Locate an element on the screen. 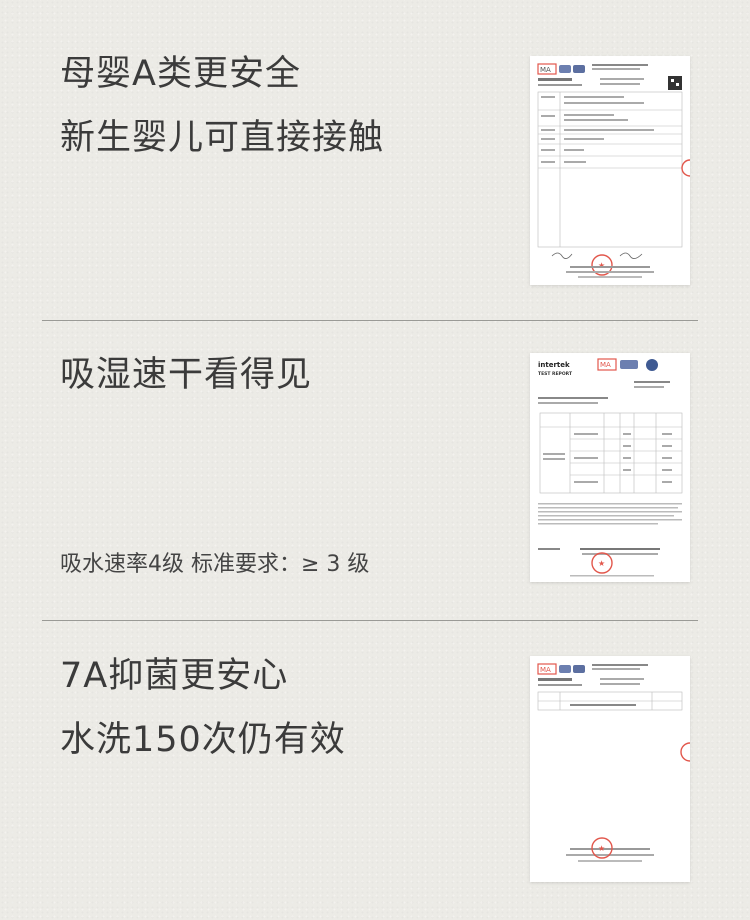 The width and height of the screenshot is (750, 920). test-report-heading: TEST REPORT is located at coordinates (555, 374).